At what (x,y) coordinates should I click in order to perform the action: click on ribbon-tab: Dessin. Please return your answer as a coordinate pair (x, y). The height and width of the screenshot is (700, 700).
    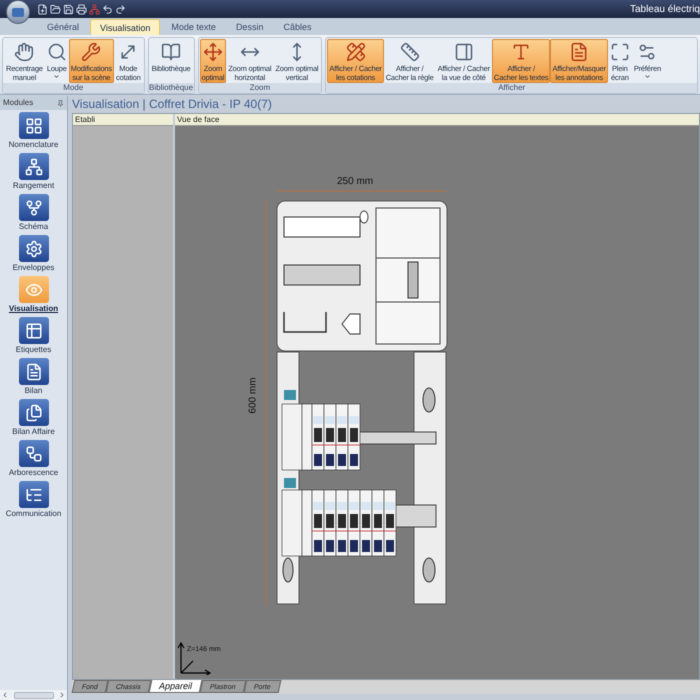
    Looking at the image, I should click on (249, 27).